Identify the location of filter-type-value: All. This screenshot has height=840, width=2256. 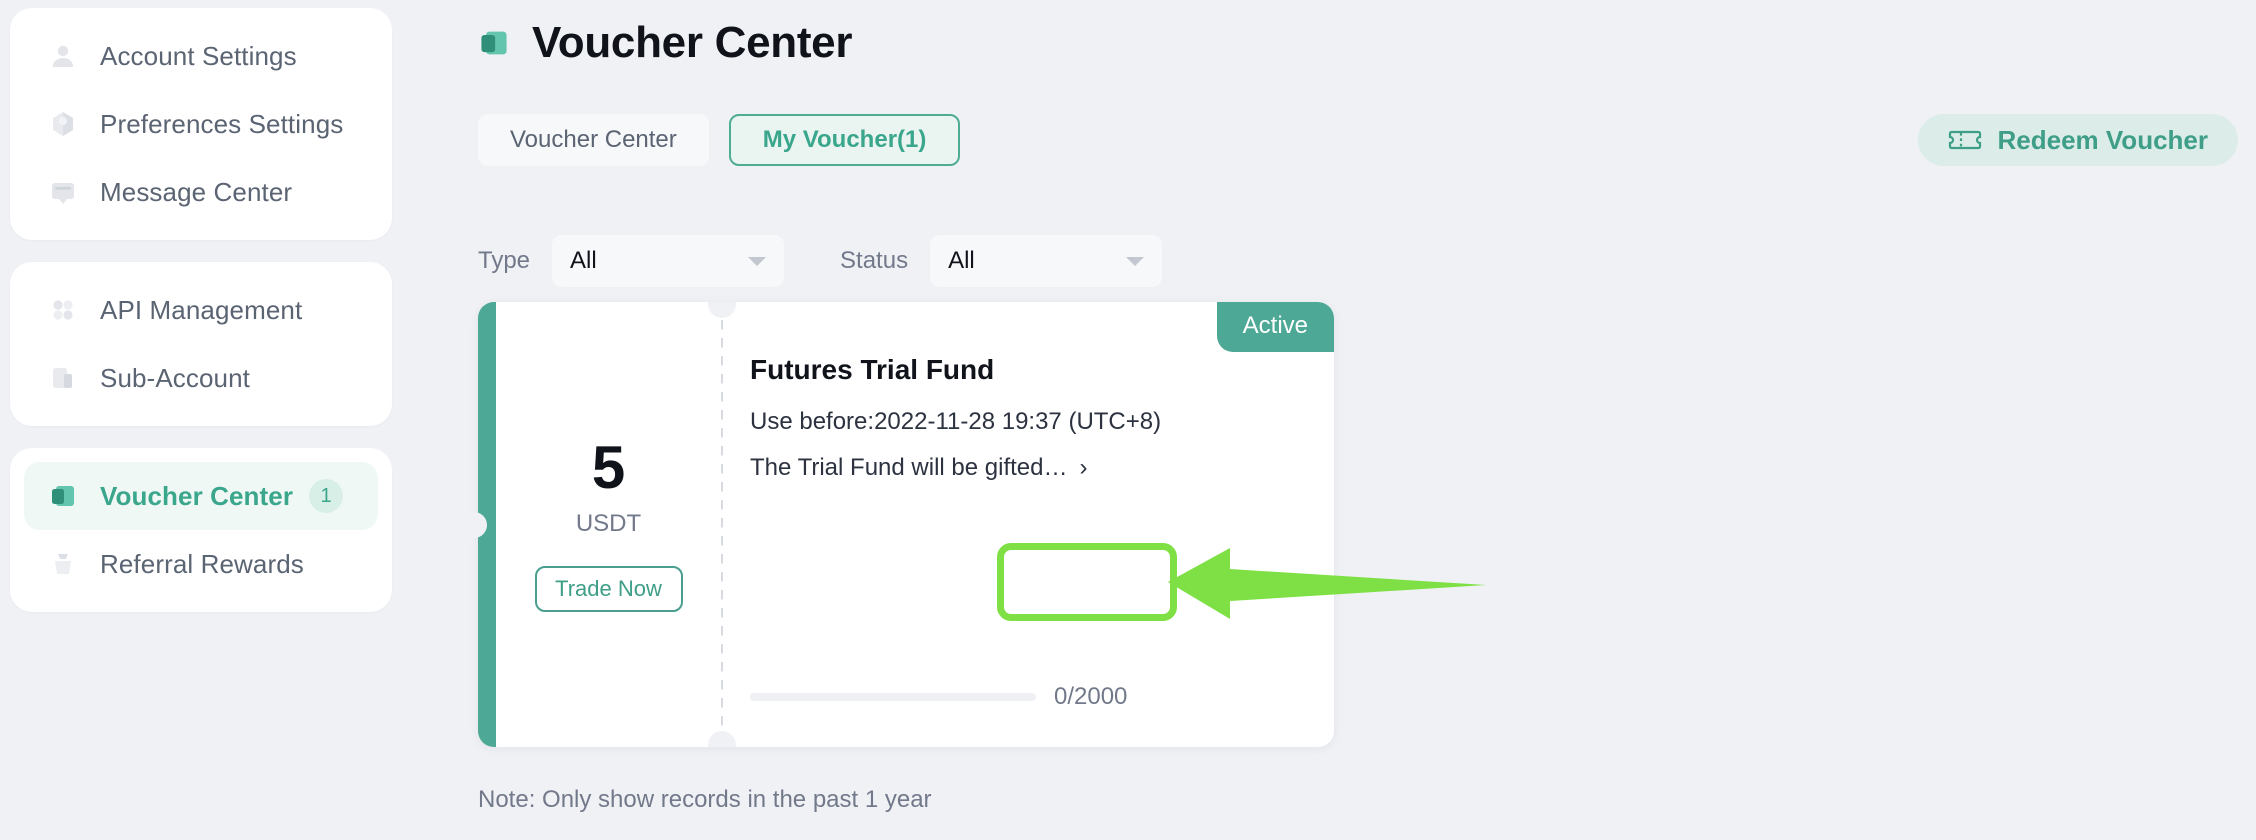
(583, 260).